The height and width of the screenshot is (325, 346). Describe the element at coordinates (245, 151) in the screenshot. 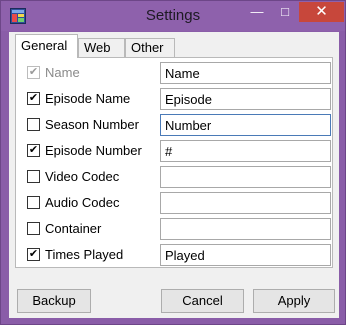

I see `episode-number-field` at that location.